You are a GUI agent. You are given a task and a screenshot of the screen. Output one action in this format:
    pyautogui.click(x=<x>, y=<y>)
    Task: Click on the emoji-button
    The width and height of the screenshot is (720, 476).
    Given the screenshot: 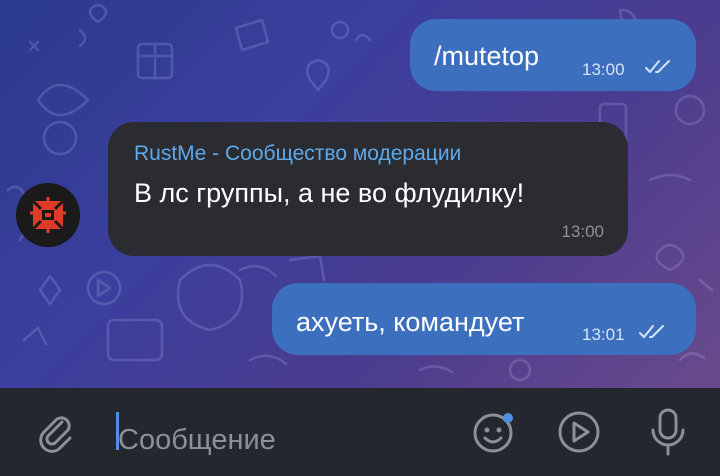 What is the action you would take?
    pyautogui.click(x=494, y=432)
    